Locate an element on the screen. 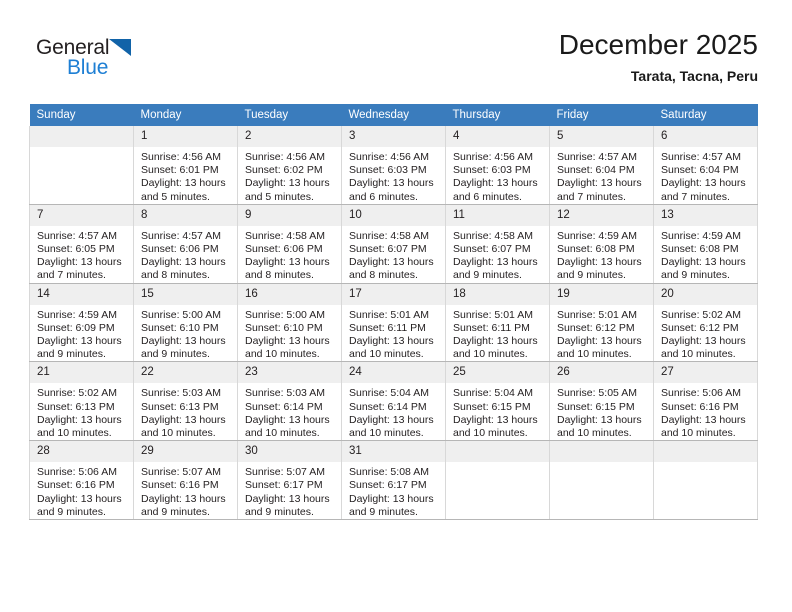 The height and width of the screenshot is (612, 792). day-number: 24 is located at coordinates (393, 373).